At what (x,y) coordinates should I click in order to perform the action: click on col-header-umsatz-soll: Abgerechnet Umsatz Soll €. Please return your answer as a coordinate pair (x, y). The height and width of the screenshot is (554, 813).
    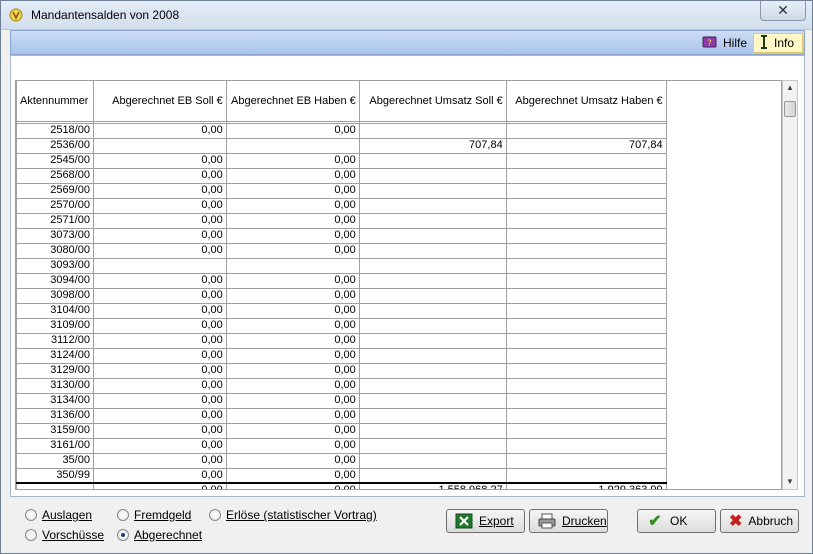
    Looking at the image, I should click on (432, 101).